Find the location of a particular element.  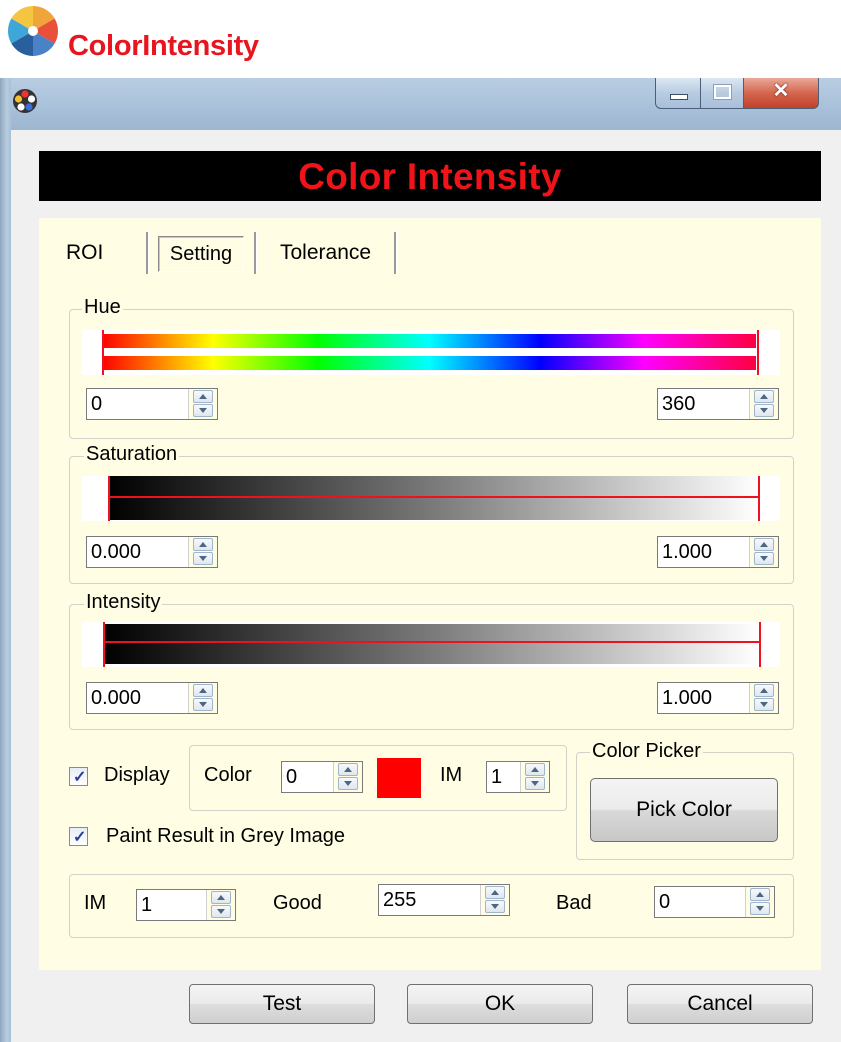

app-title: ColorIntensity is located at coordinates (163, 46).